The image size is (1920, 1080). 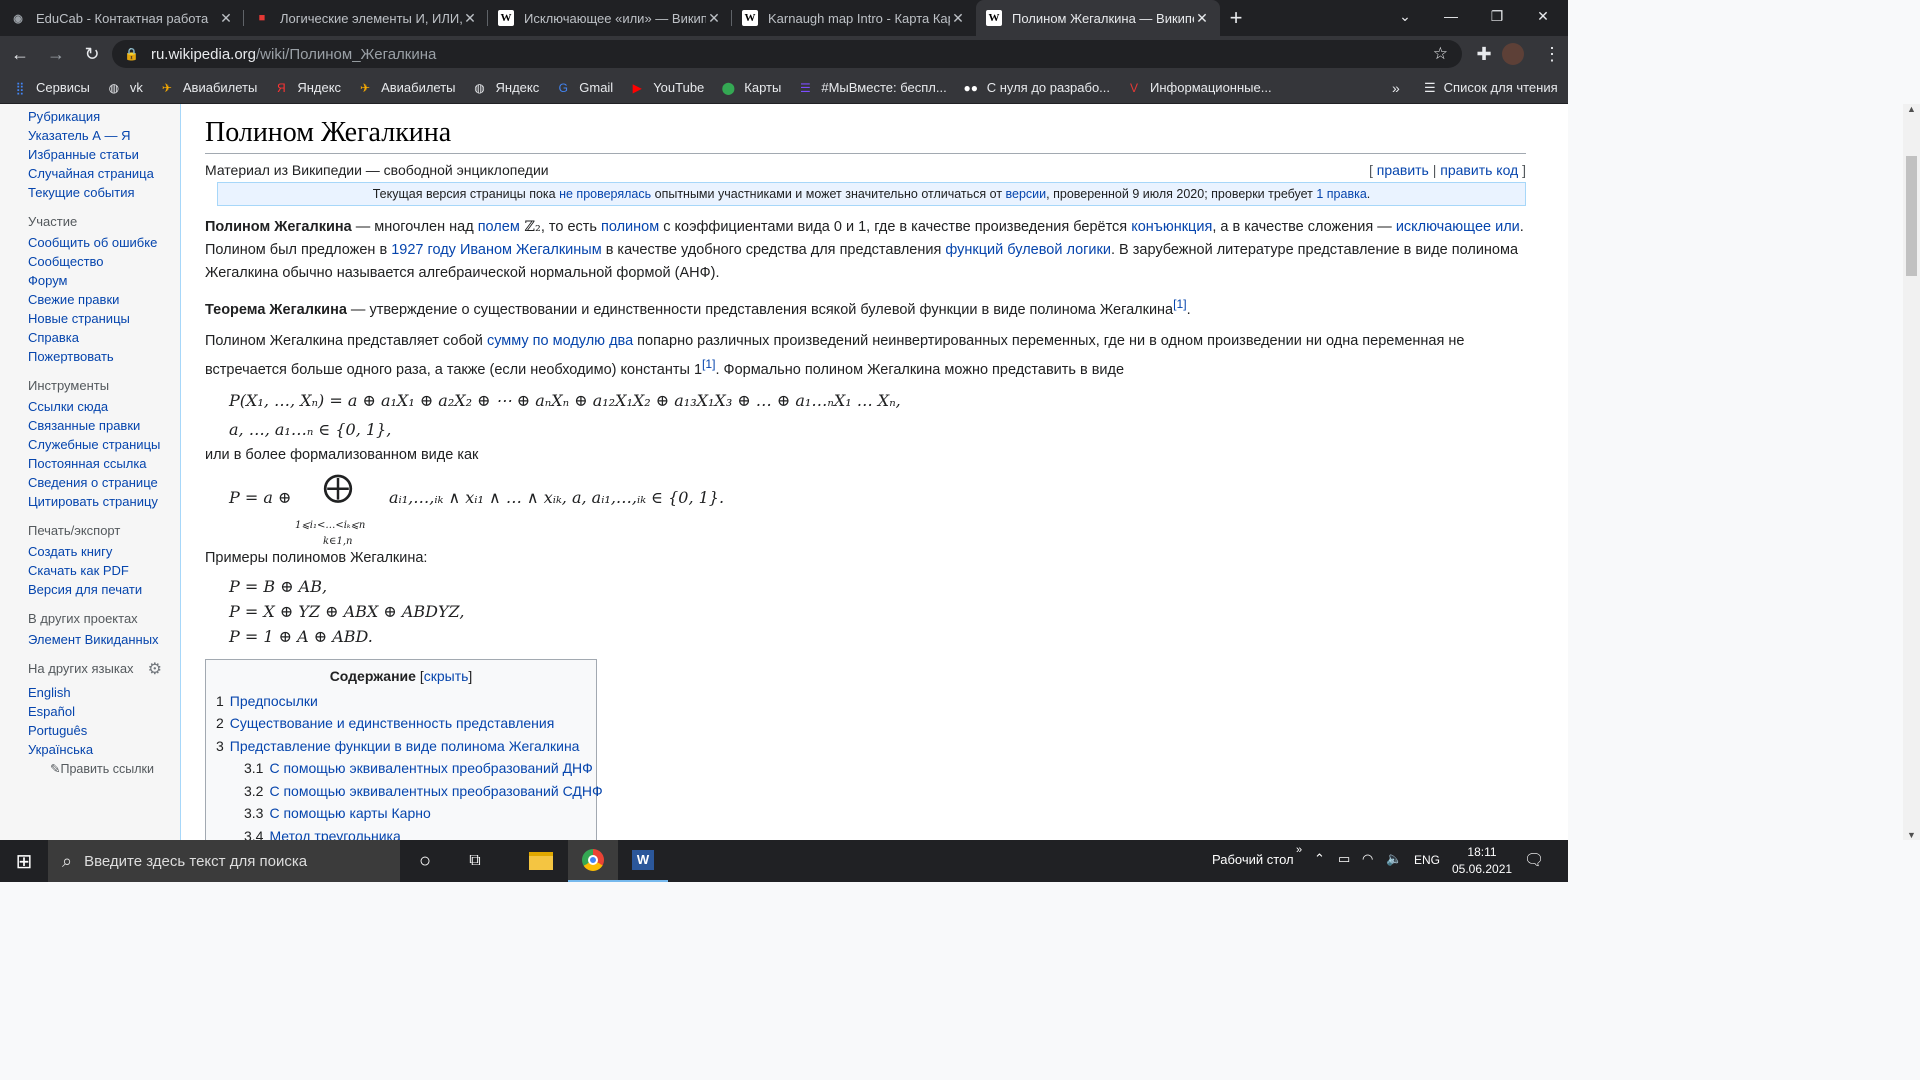 I want to click on clock: 18:11 05.06.2021, so click(x=1482, y=861).